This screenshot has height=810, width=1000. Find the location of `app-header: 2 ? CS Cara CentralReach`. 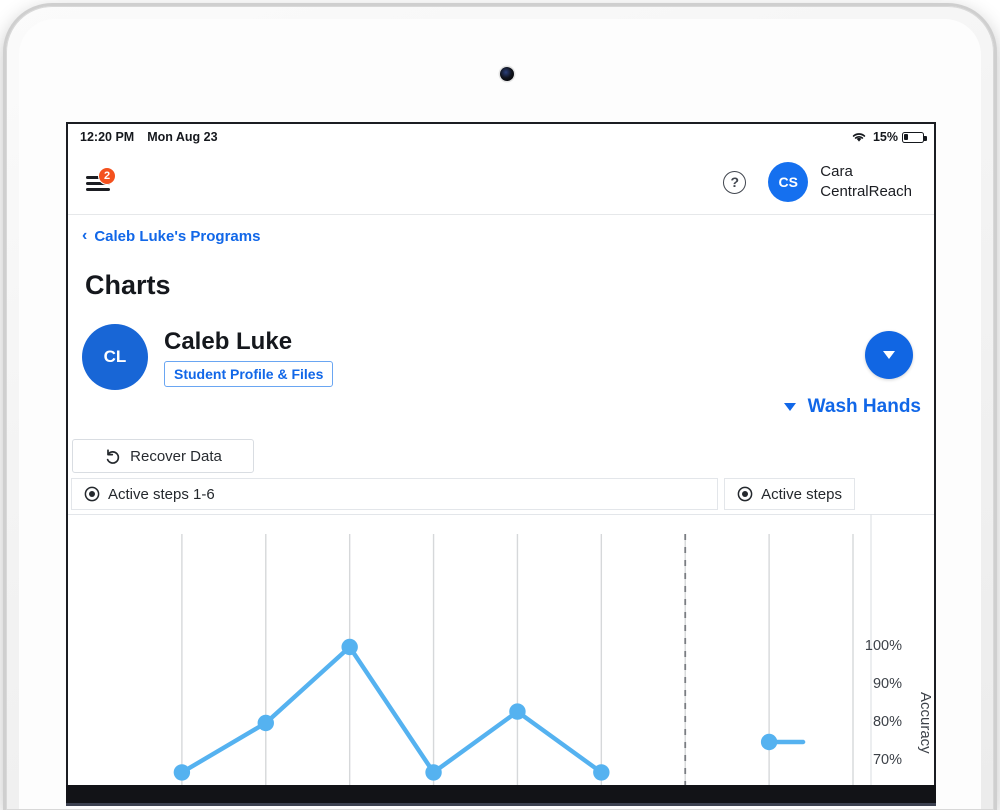

app-header: 2 ? CS Cara CentralReach is located at coordinates (501, 182).